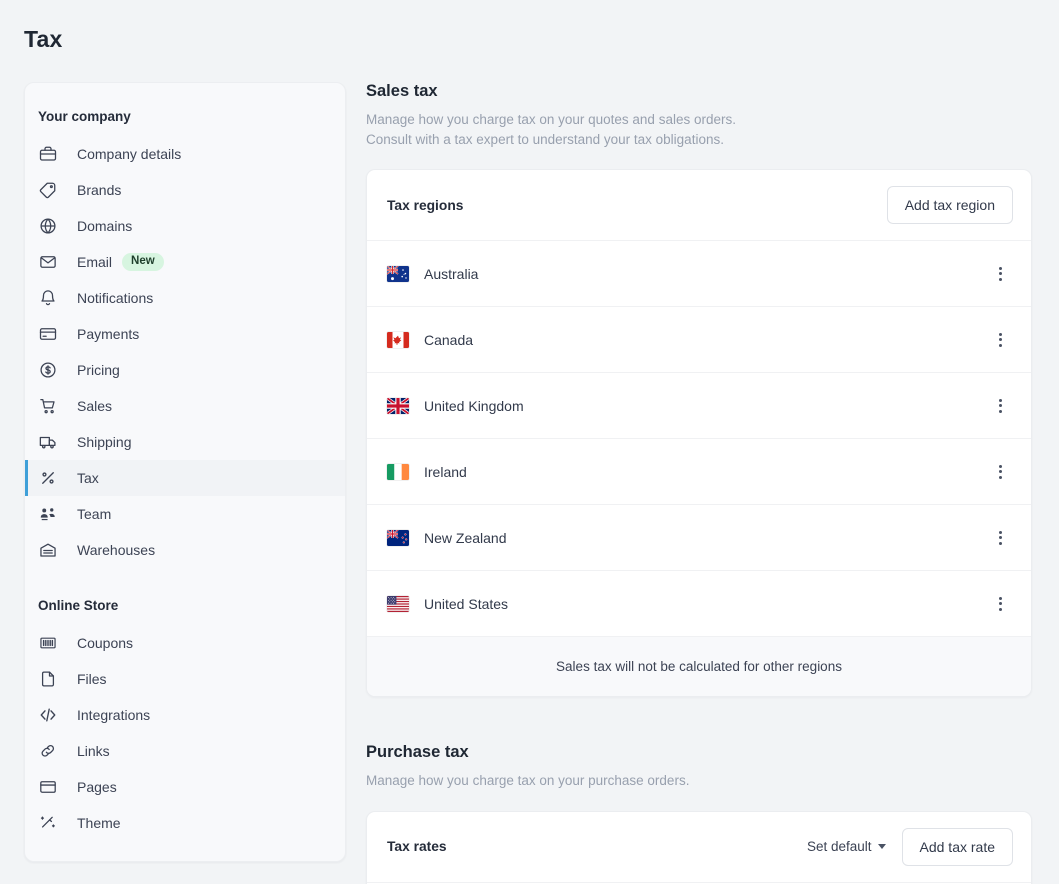 This screenshot has height=884, width=1059. I want to click on sidebar-item-shipping: Shipping, so click(185, 442).